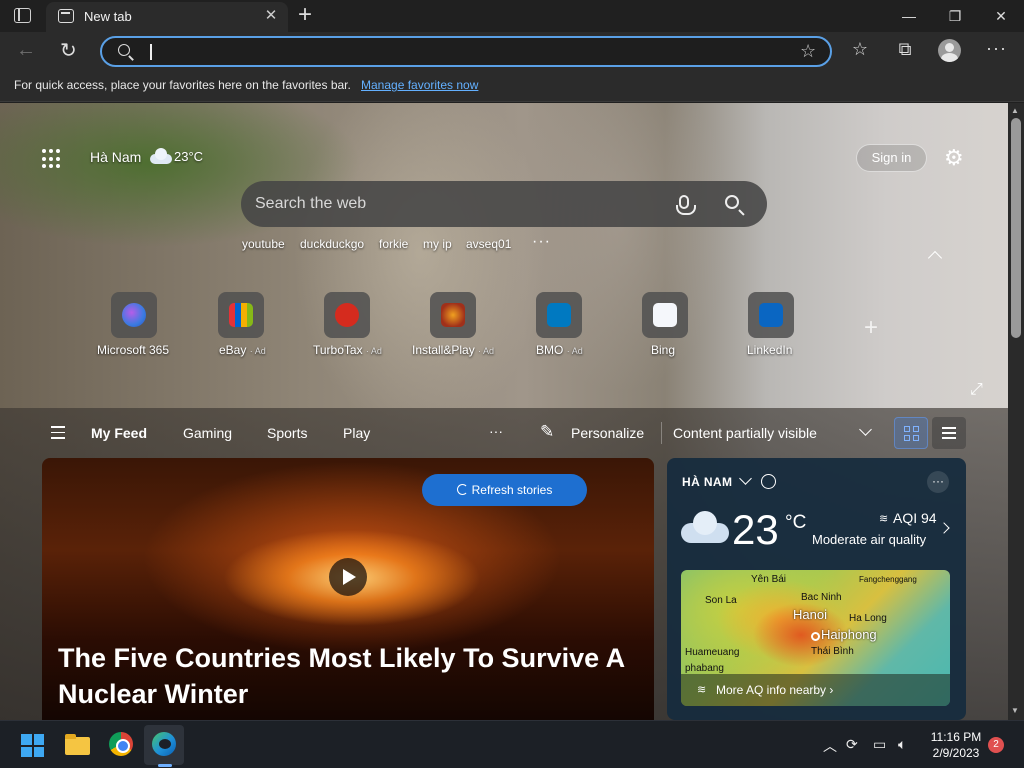  I want to click on tile-install-play, so click(453, 315).